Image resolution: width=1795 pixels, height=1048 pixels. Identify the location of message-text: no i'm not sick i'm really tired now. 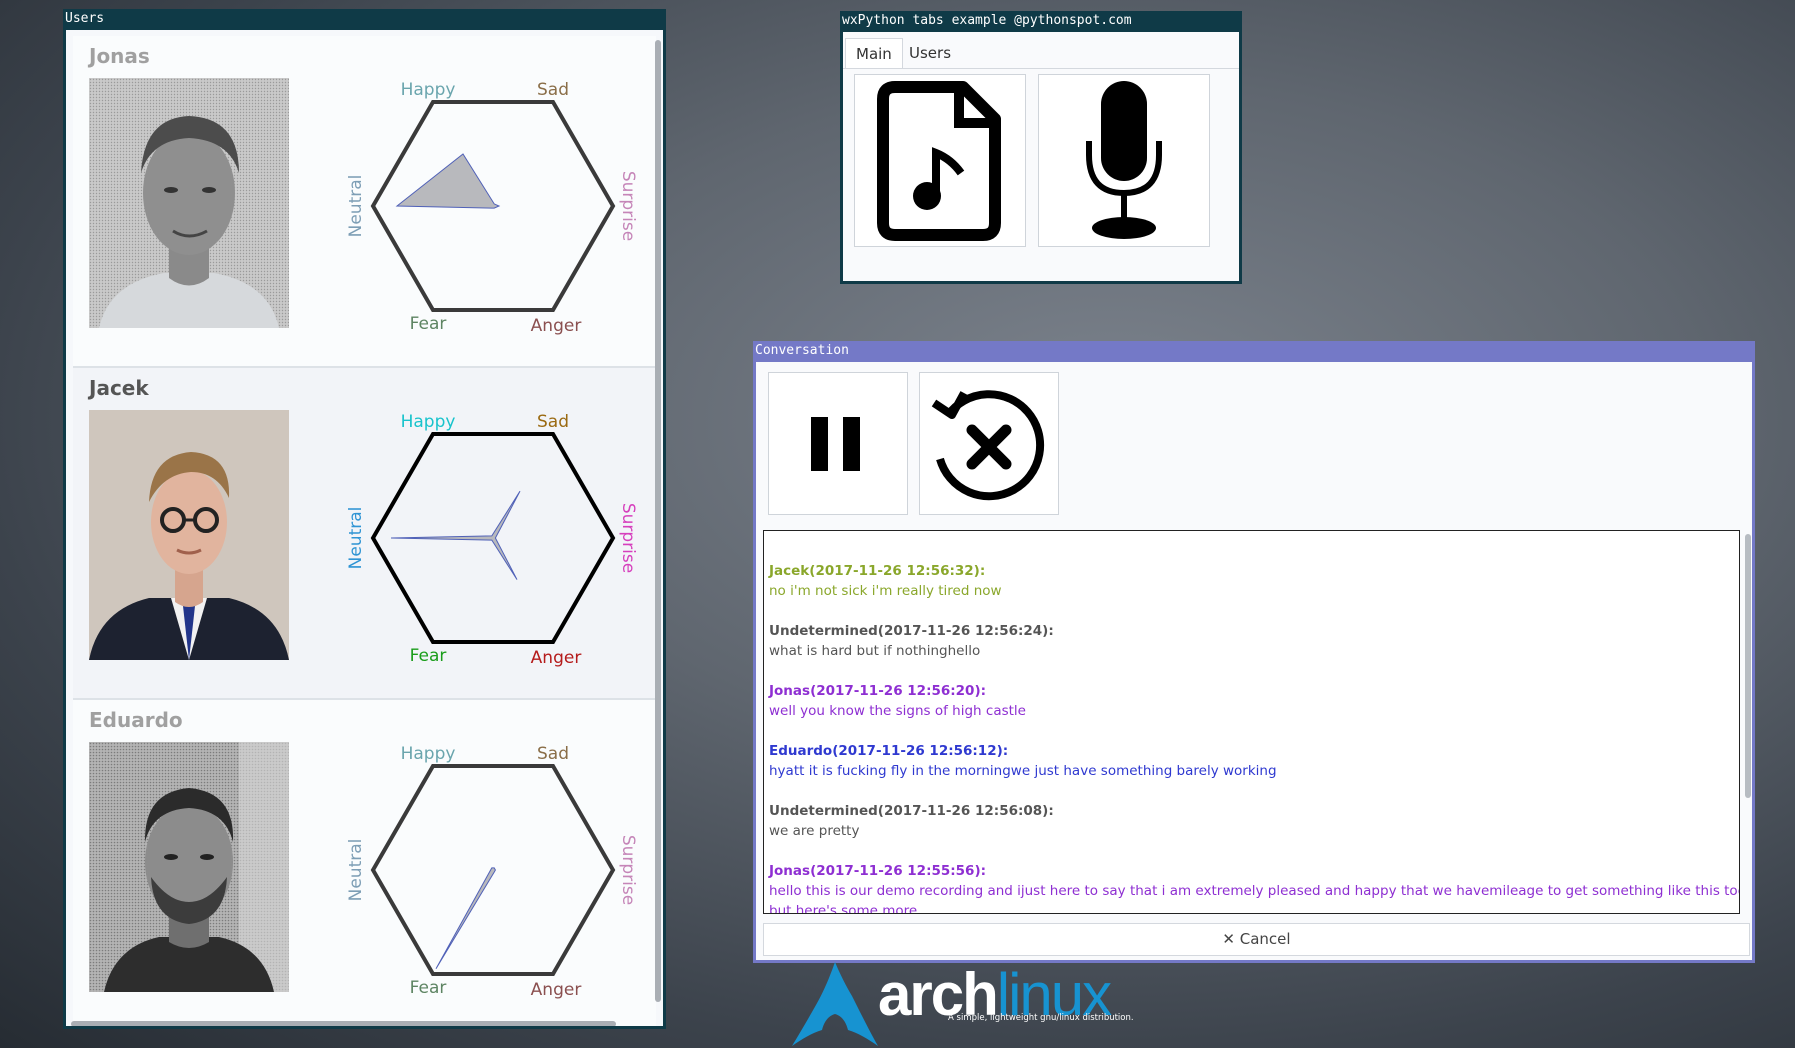
(885, 591).